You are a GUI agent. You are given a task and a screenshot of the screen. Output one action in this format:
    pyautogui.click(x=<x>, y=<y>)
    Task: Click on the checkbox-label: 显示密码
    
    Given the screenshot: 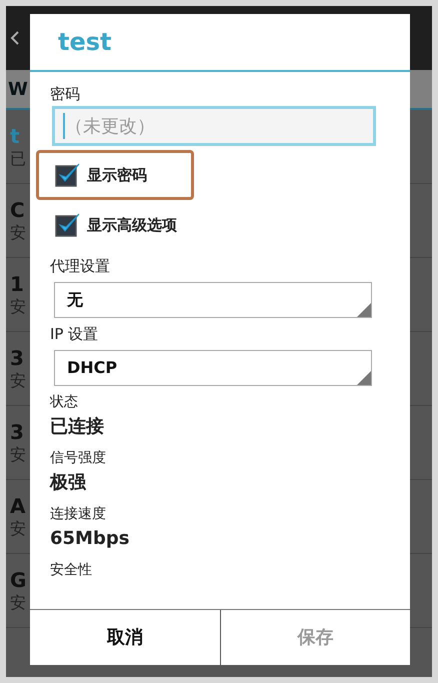 What is the action you would take?
    pyautogui.click(x=117, y=175)
    